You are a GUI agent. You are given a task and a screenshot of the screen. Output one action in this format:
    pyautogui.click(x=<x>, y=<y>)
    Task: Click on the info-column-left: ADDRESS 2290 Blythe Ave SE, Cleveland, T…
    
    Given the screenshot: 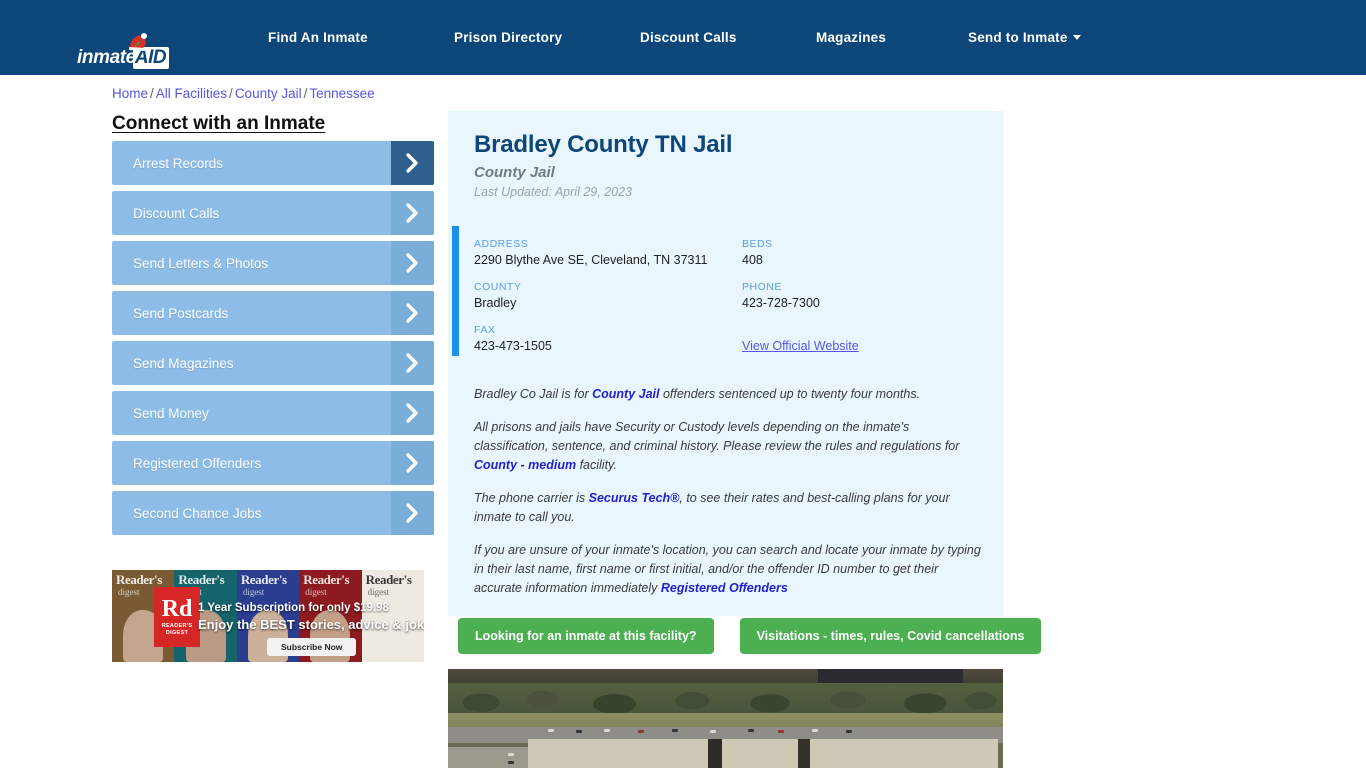 What is the action you would take?
    pyautogui.click(x=608, y=302)
    